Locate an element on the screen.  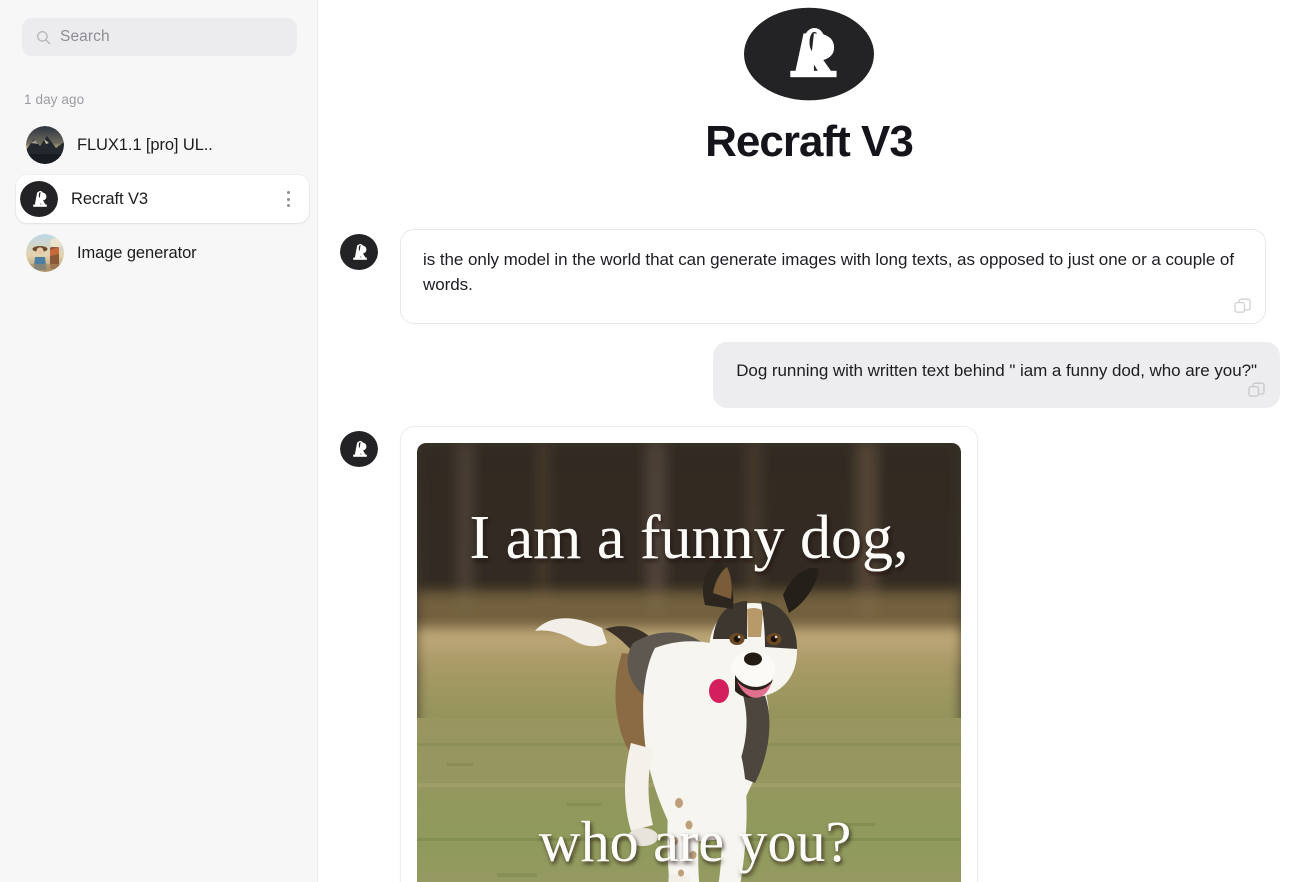
sidebar-item-label: Recraft V3 is located at coordinates (109, 198).